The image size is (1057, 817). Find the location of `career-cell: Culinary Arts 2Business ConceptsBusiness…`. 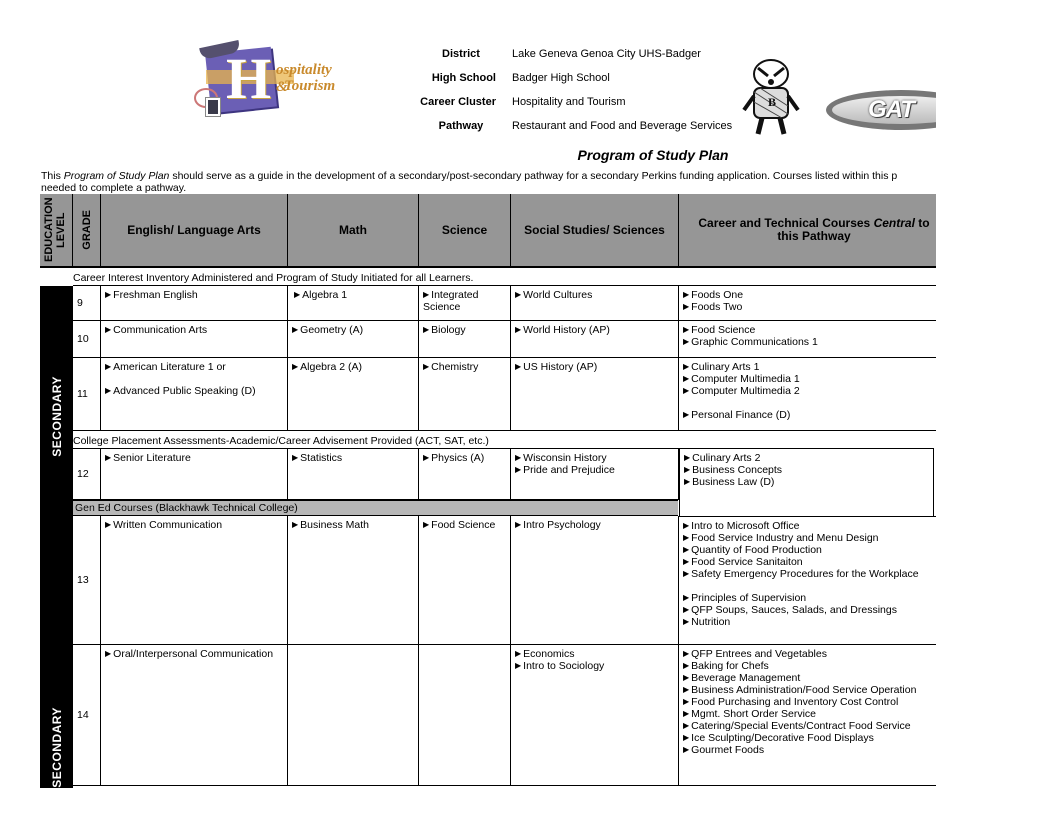

career-cell: Culinary Arts 2Business ConceptsBusiness… is located at coordinates (806, 482).